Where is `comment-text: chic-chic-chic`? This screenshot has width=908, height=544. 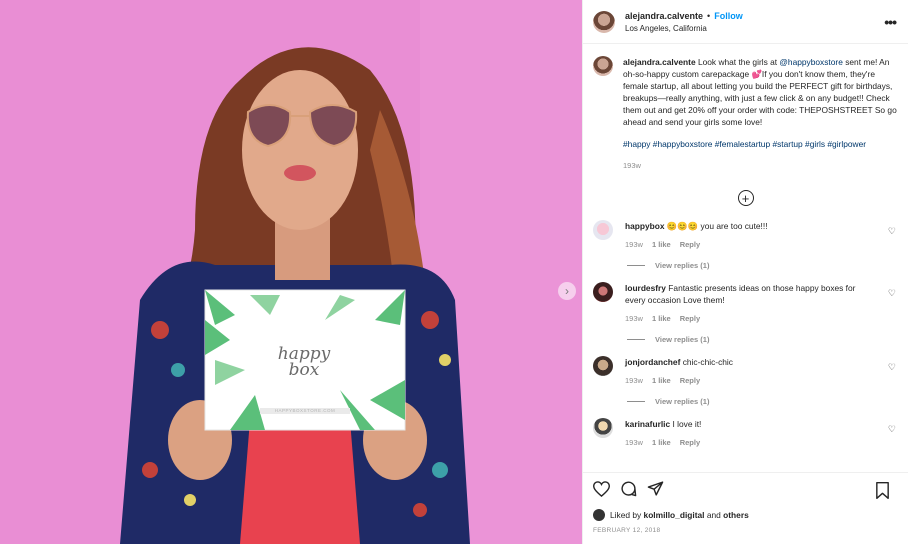
comment-text: chic-chic-chic is located at coordinates (707, 362).